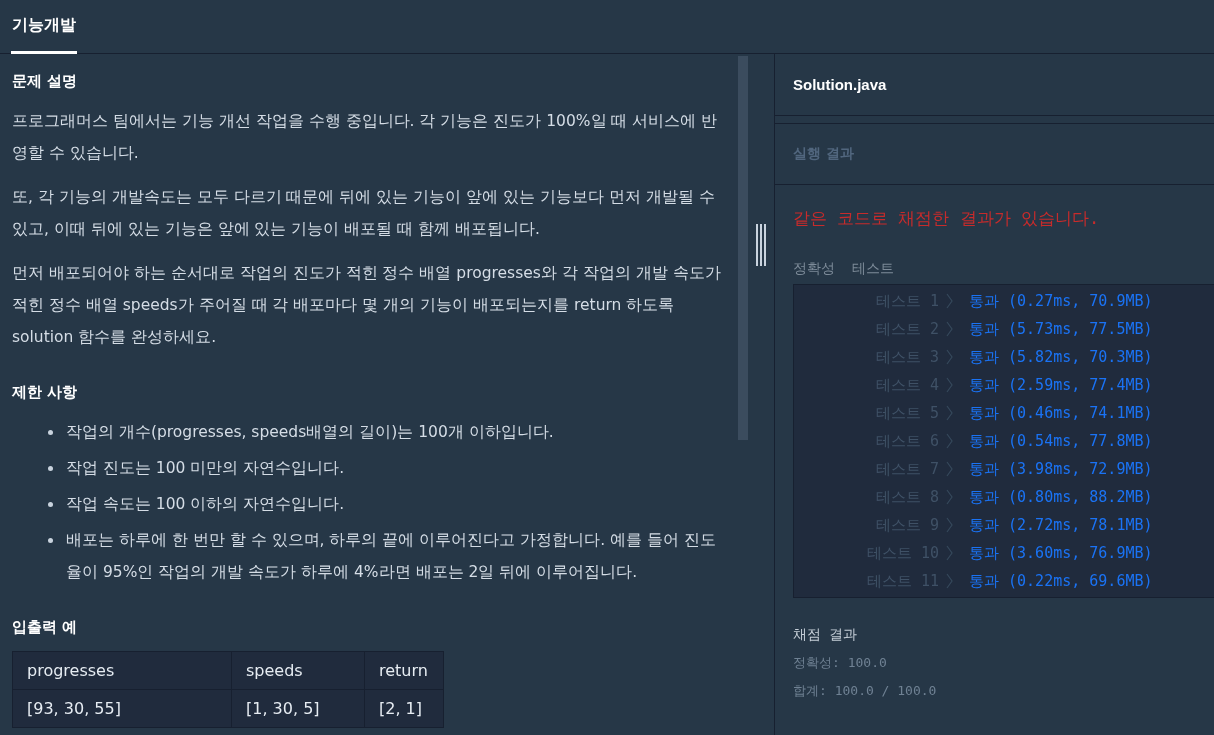  Describe the element at coordinates (1061, 413) in the screenshot. I see `test-result: 통과 (0.46ms, 74.1MB)` at that location.